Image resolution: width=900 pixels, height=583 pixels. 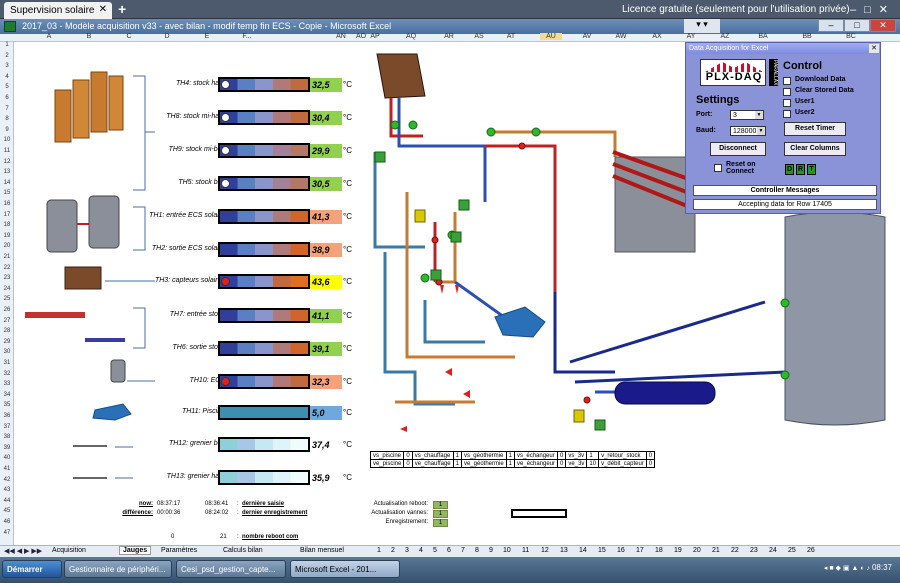 I want to click on sheet-tab: 11, so click(x=525, y=550).